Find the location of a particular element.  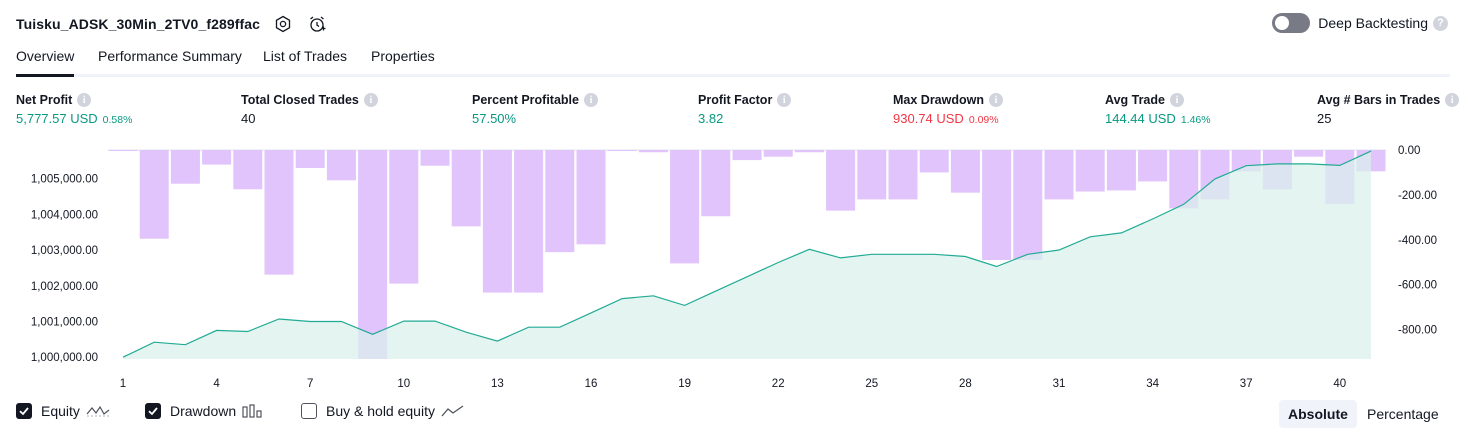

legend-buy-hold: Buy & hold equity is located at coordinates (383, 411).